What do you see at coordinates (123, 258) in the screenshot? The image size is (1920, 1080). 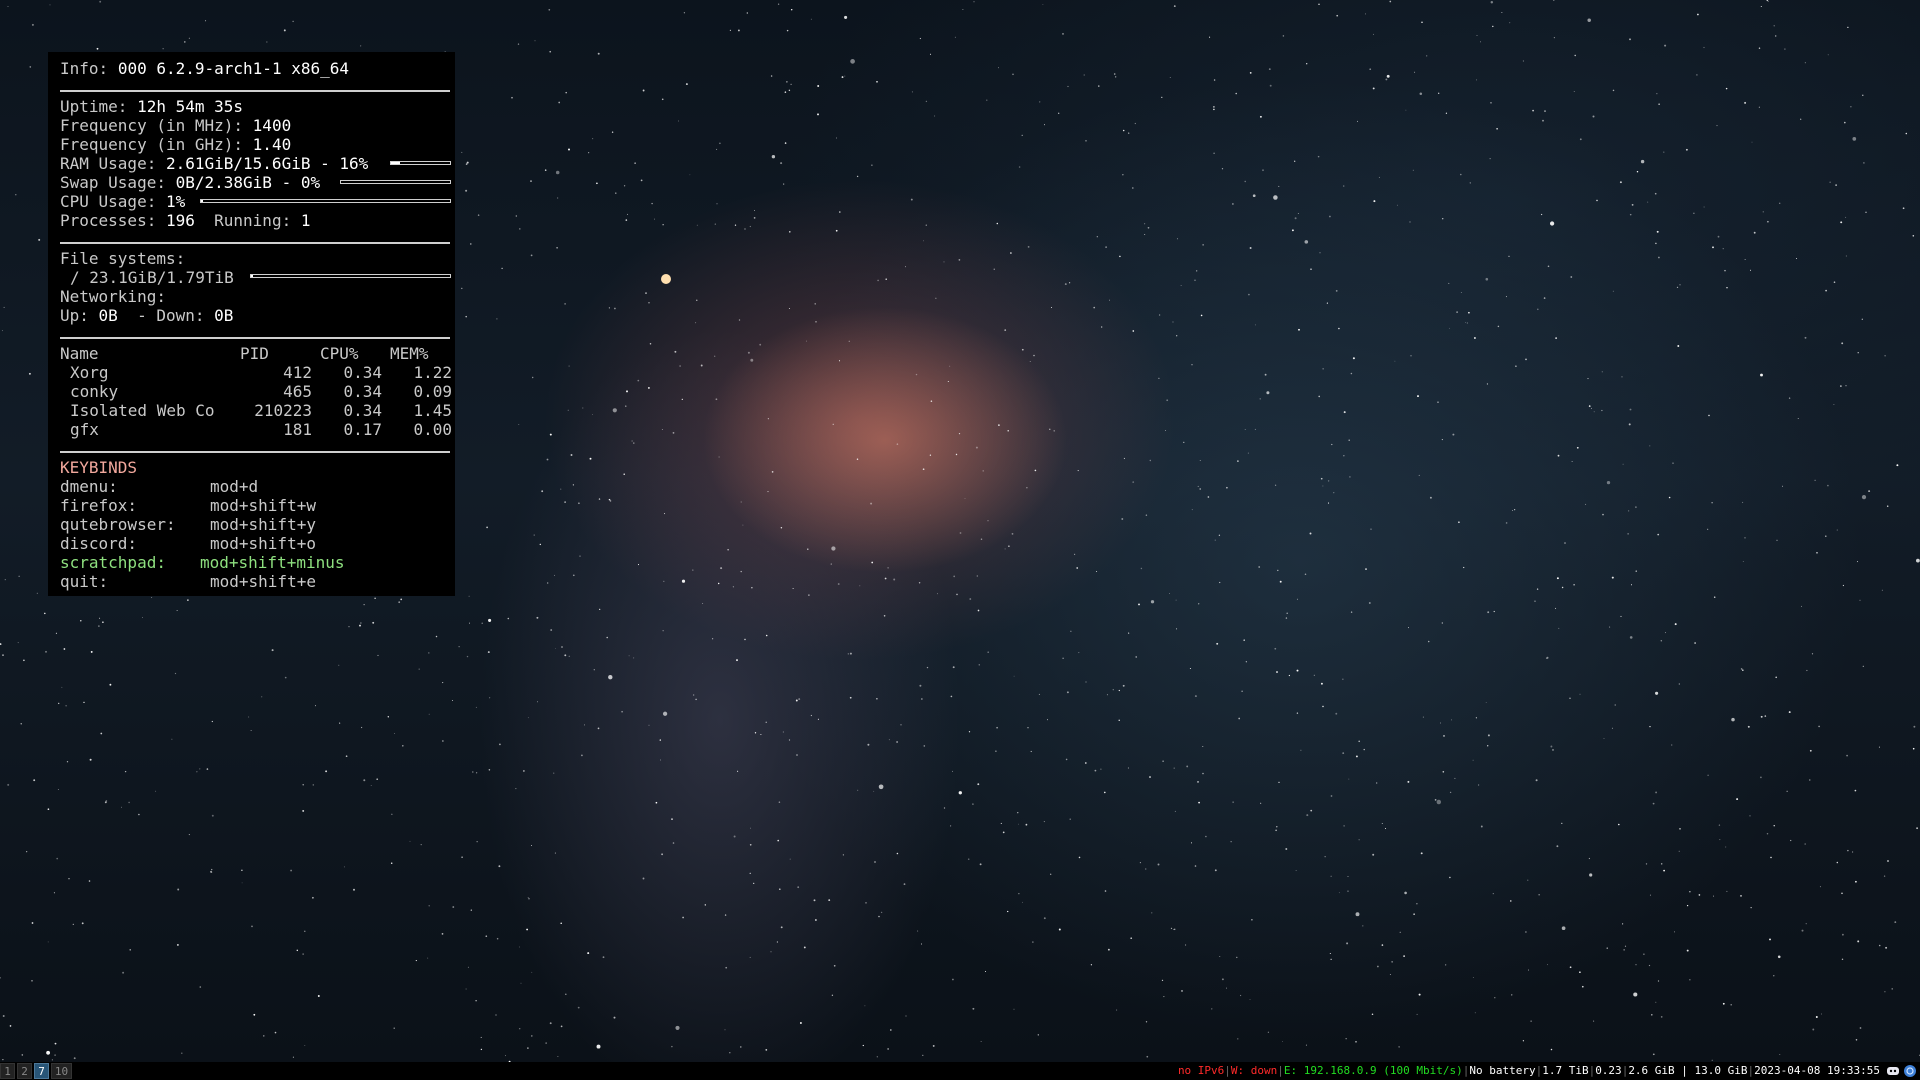 I see `filesystems-label: File systems:` at bounding box center [123, 258].